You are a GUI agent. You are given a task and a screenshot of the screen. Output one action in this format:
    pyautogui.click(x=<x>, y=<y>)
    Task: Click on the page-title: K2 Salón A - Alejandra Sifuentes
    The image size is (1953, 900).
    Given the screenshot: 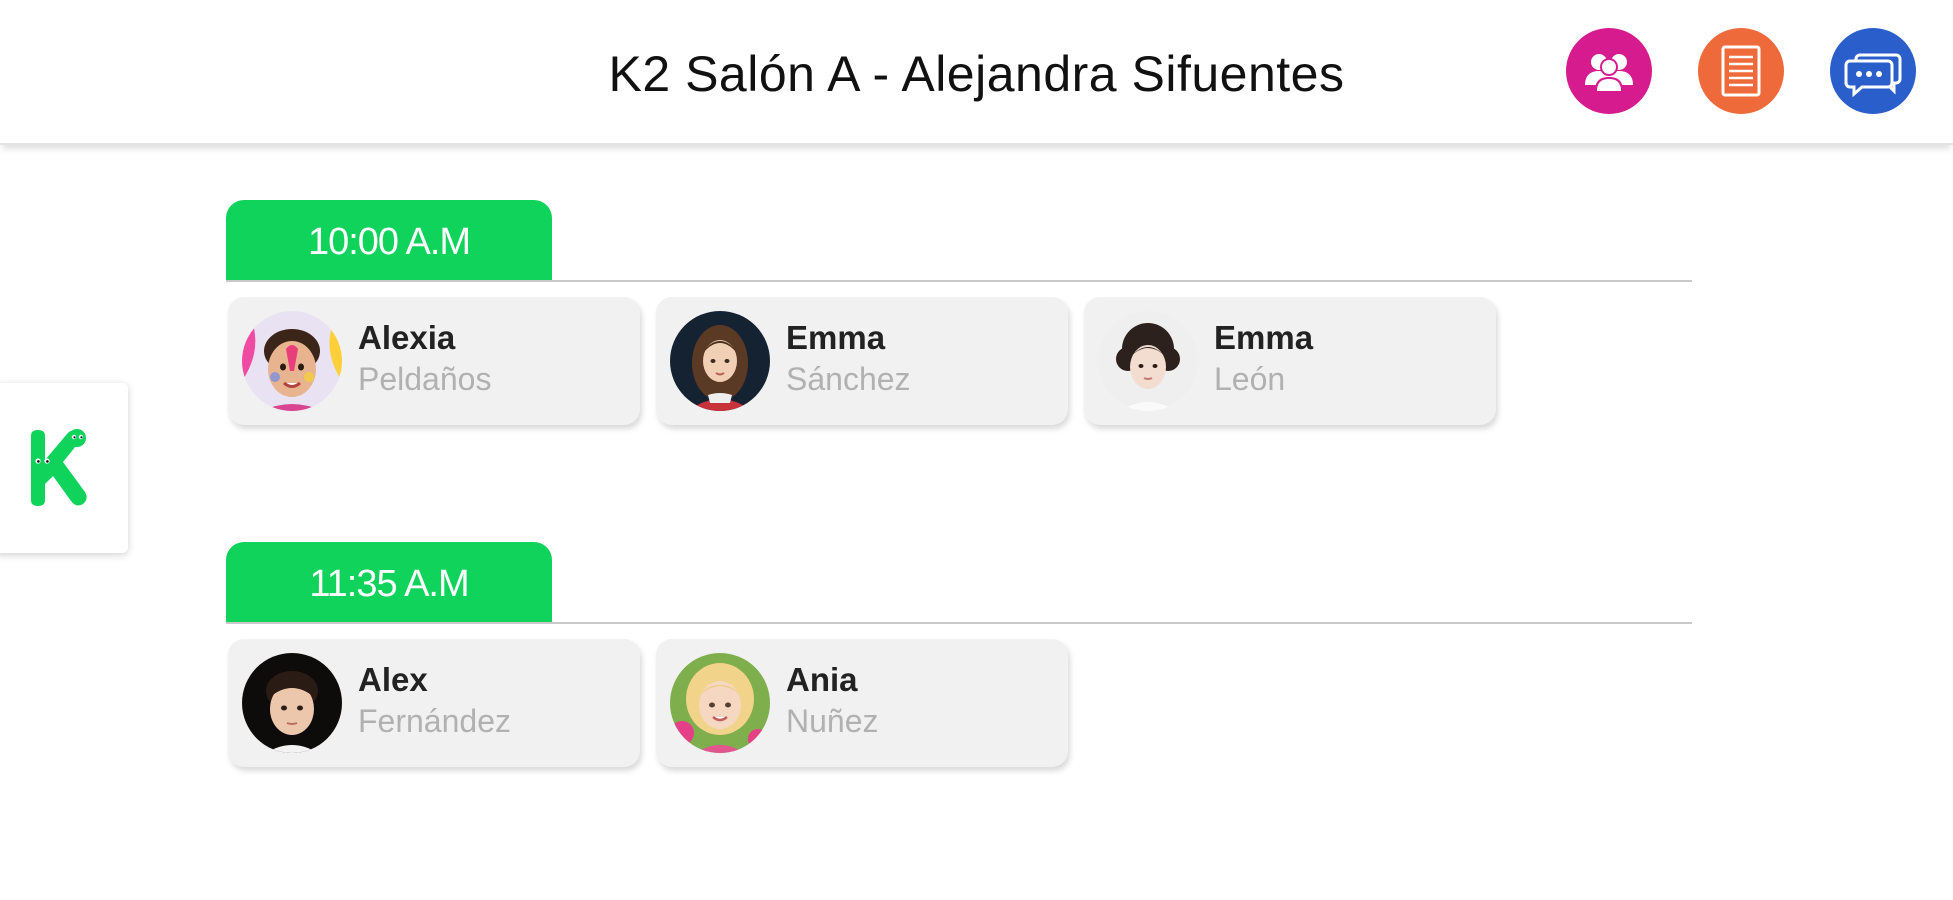 What is the action you would take?
    pyautogui.click(x=976, y=74)
    